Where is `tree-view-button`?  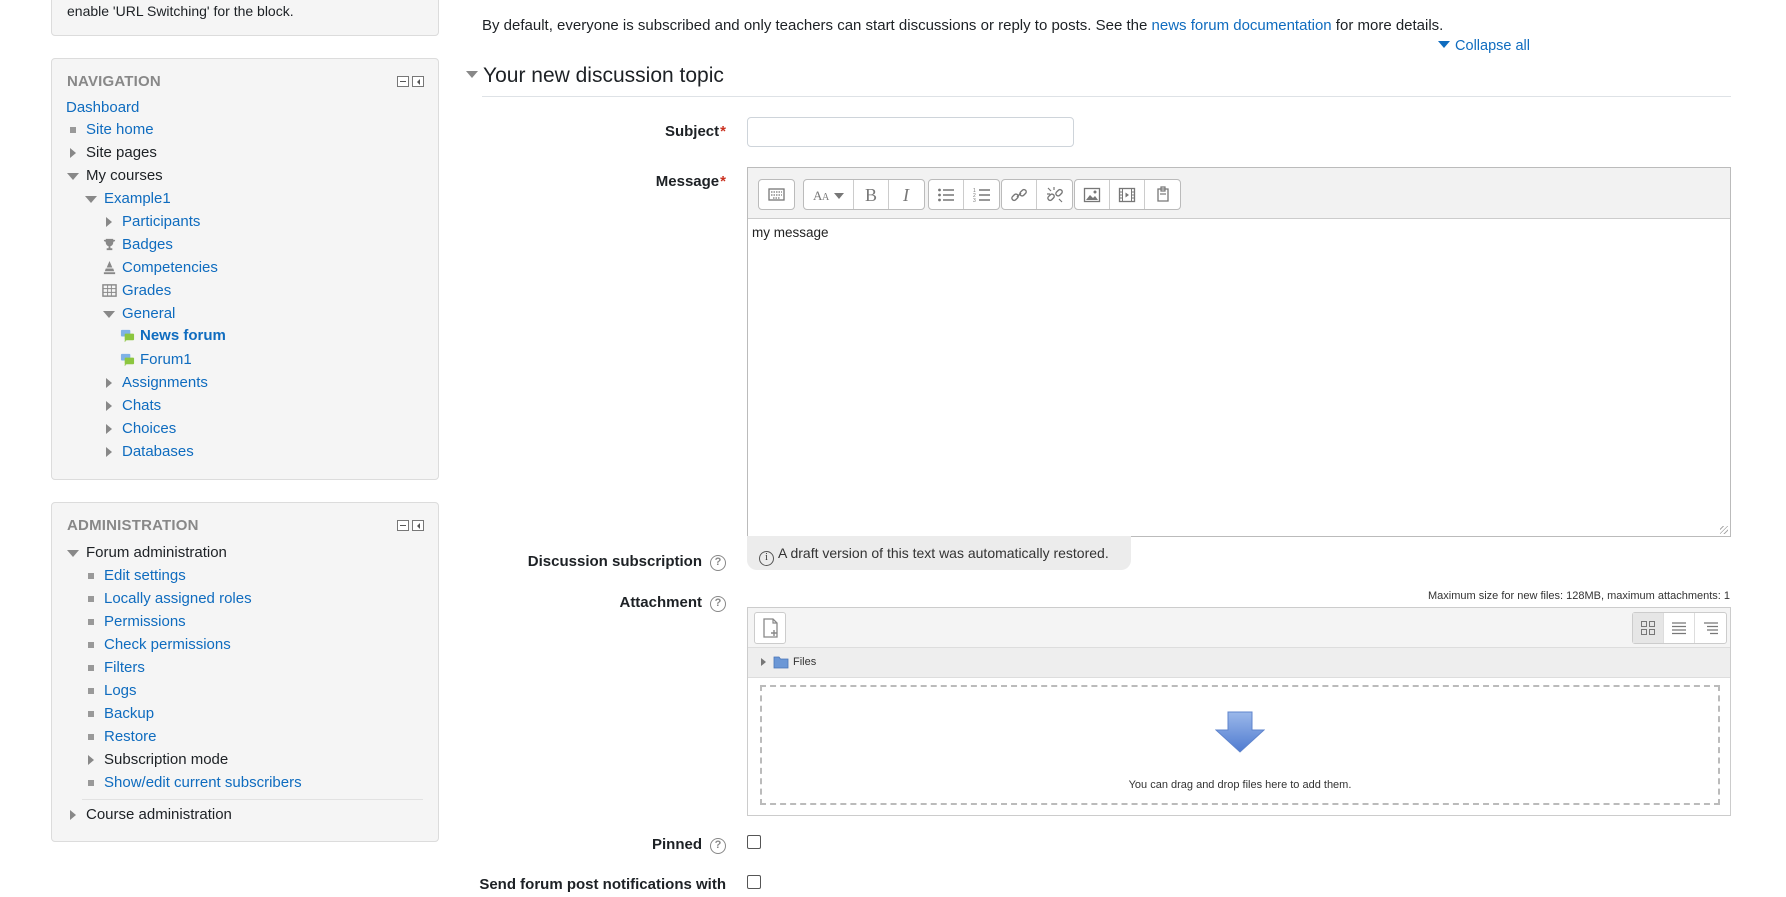 tree-view-button is located at coordinates (1710, 628).